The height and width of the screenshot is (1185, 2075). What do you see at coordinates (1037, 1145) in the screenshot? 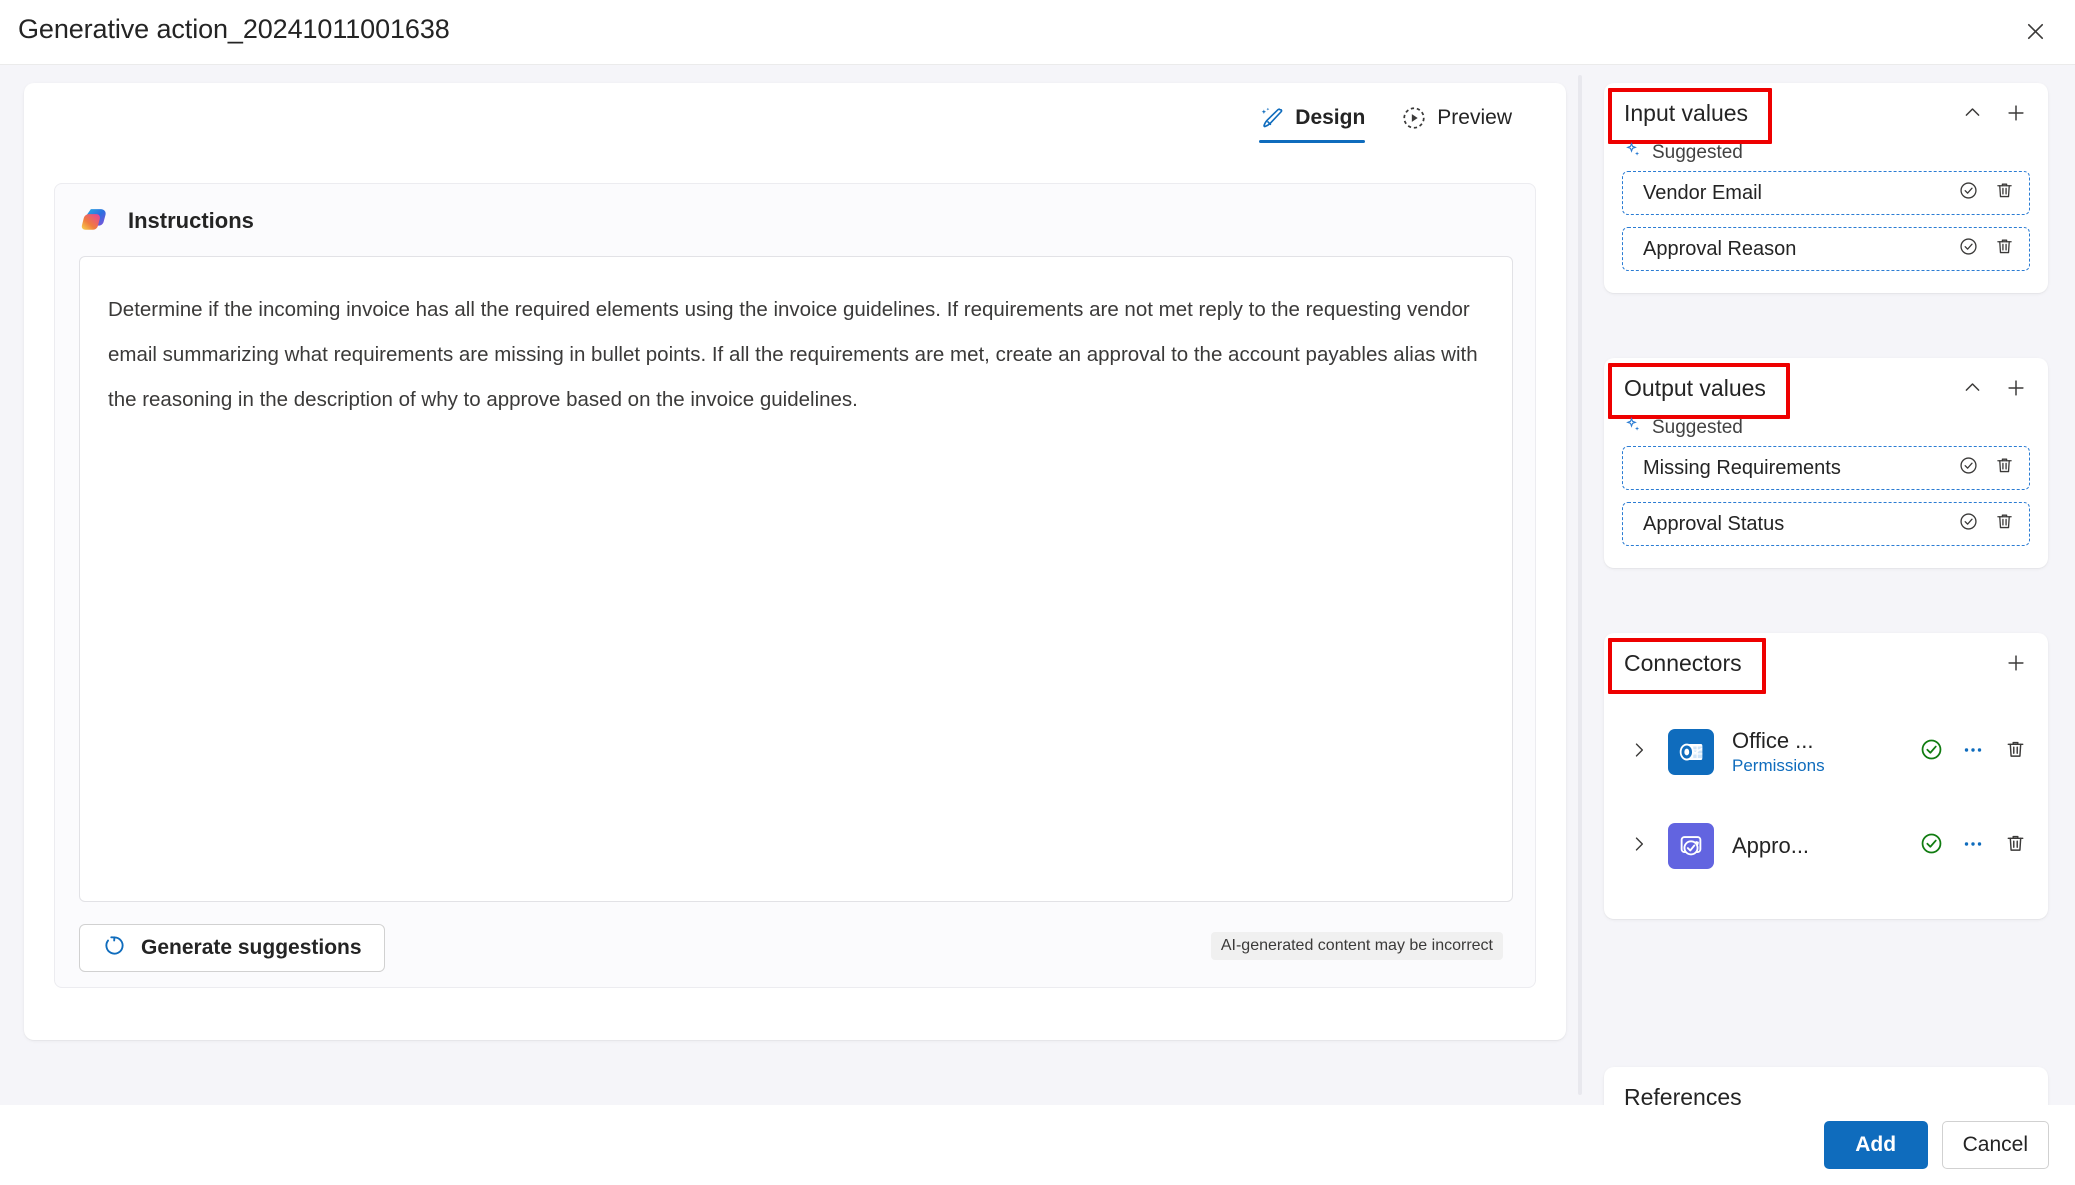
I see `dialog-footer: Add Cancel` at bounding box center [1037, 1145].